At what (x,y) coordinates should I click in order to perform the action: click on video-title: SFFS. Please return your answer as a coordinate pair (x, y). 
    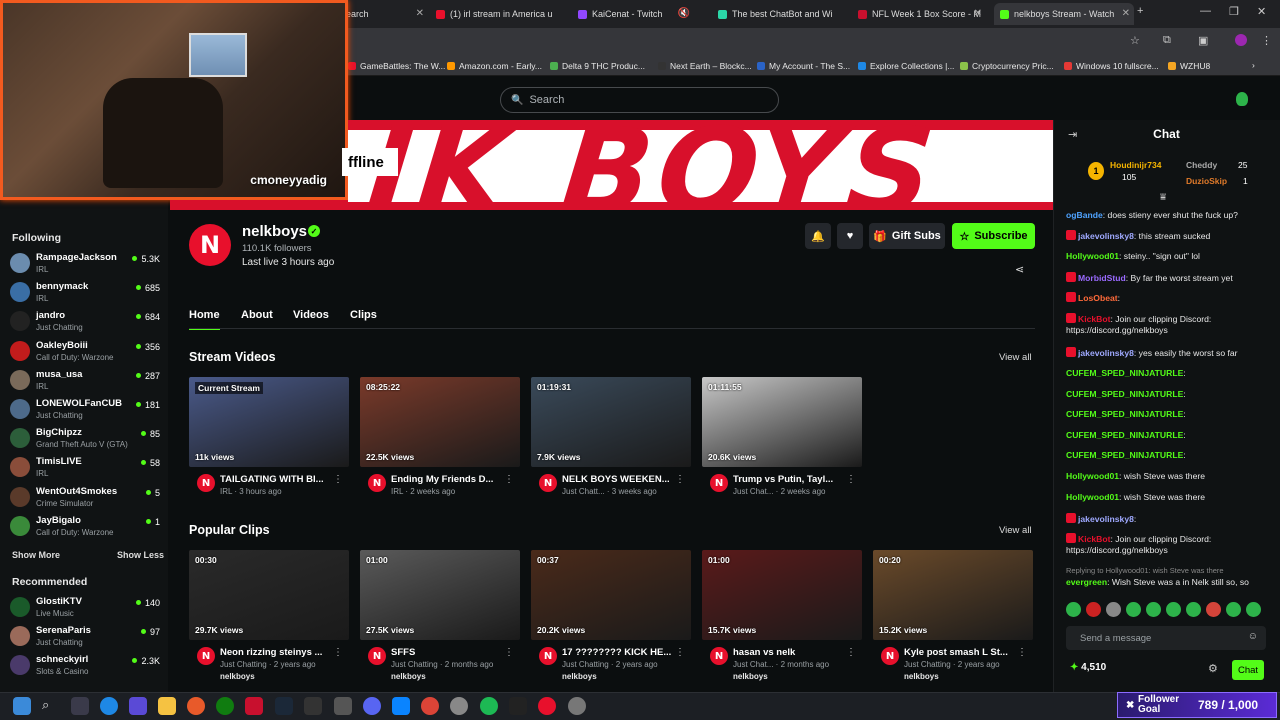
    Looking at the image, I should click on (447, 652).